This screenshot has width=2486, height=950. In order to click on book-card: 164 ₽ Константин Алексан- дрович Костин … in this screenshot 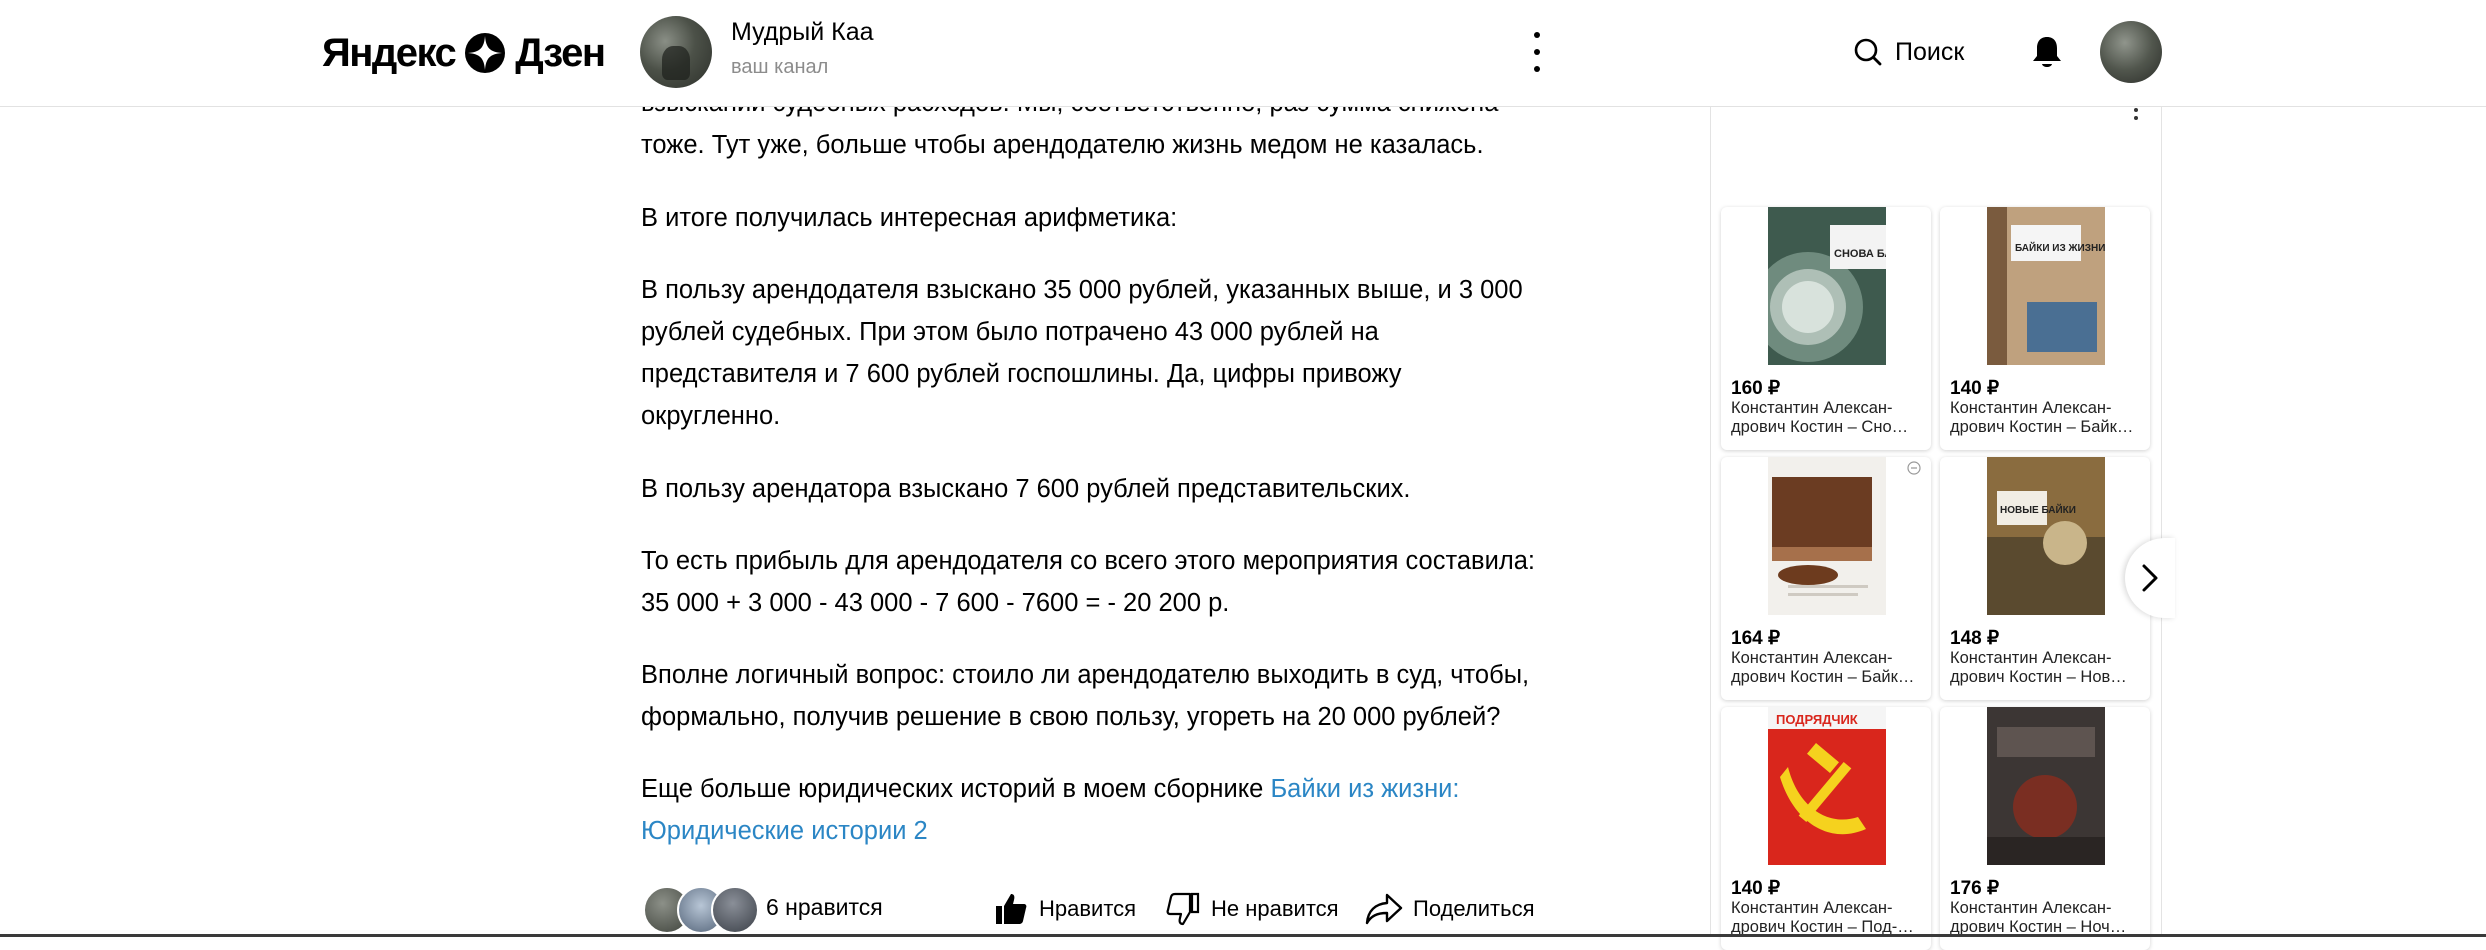, I will do `click(1826, 578)`.